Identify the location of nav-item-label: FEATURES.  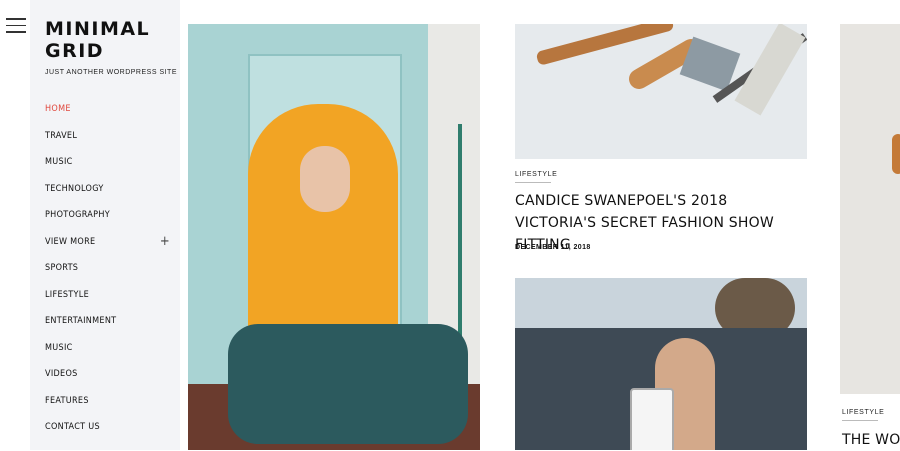
(67, 400).